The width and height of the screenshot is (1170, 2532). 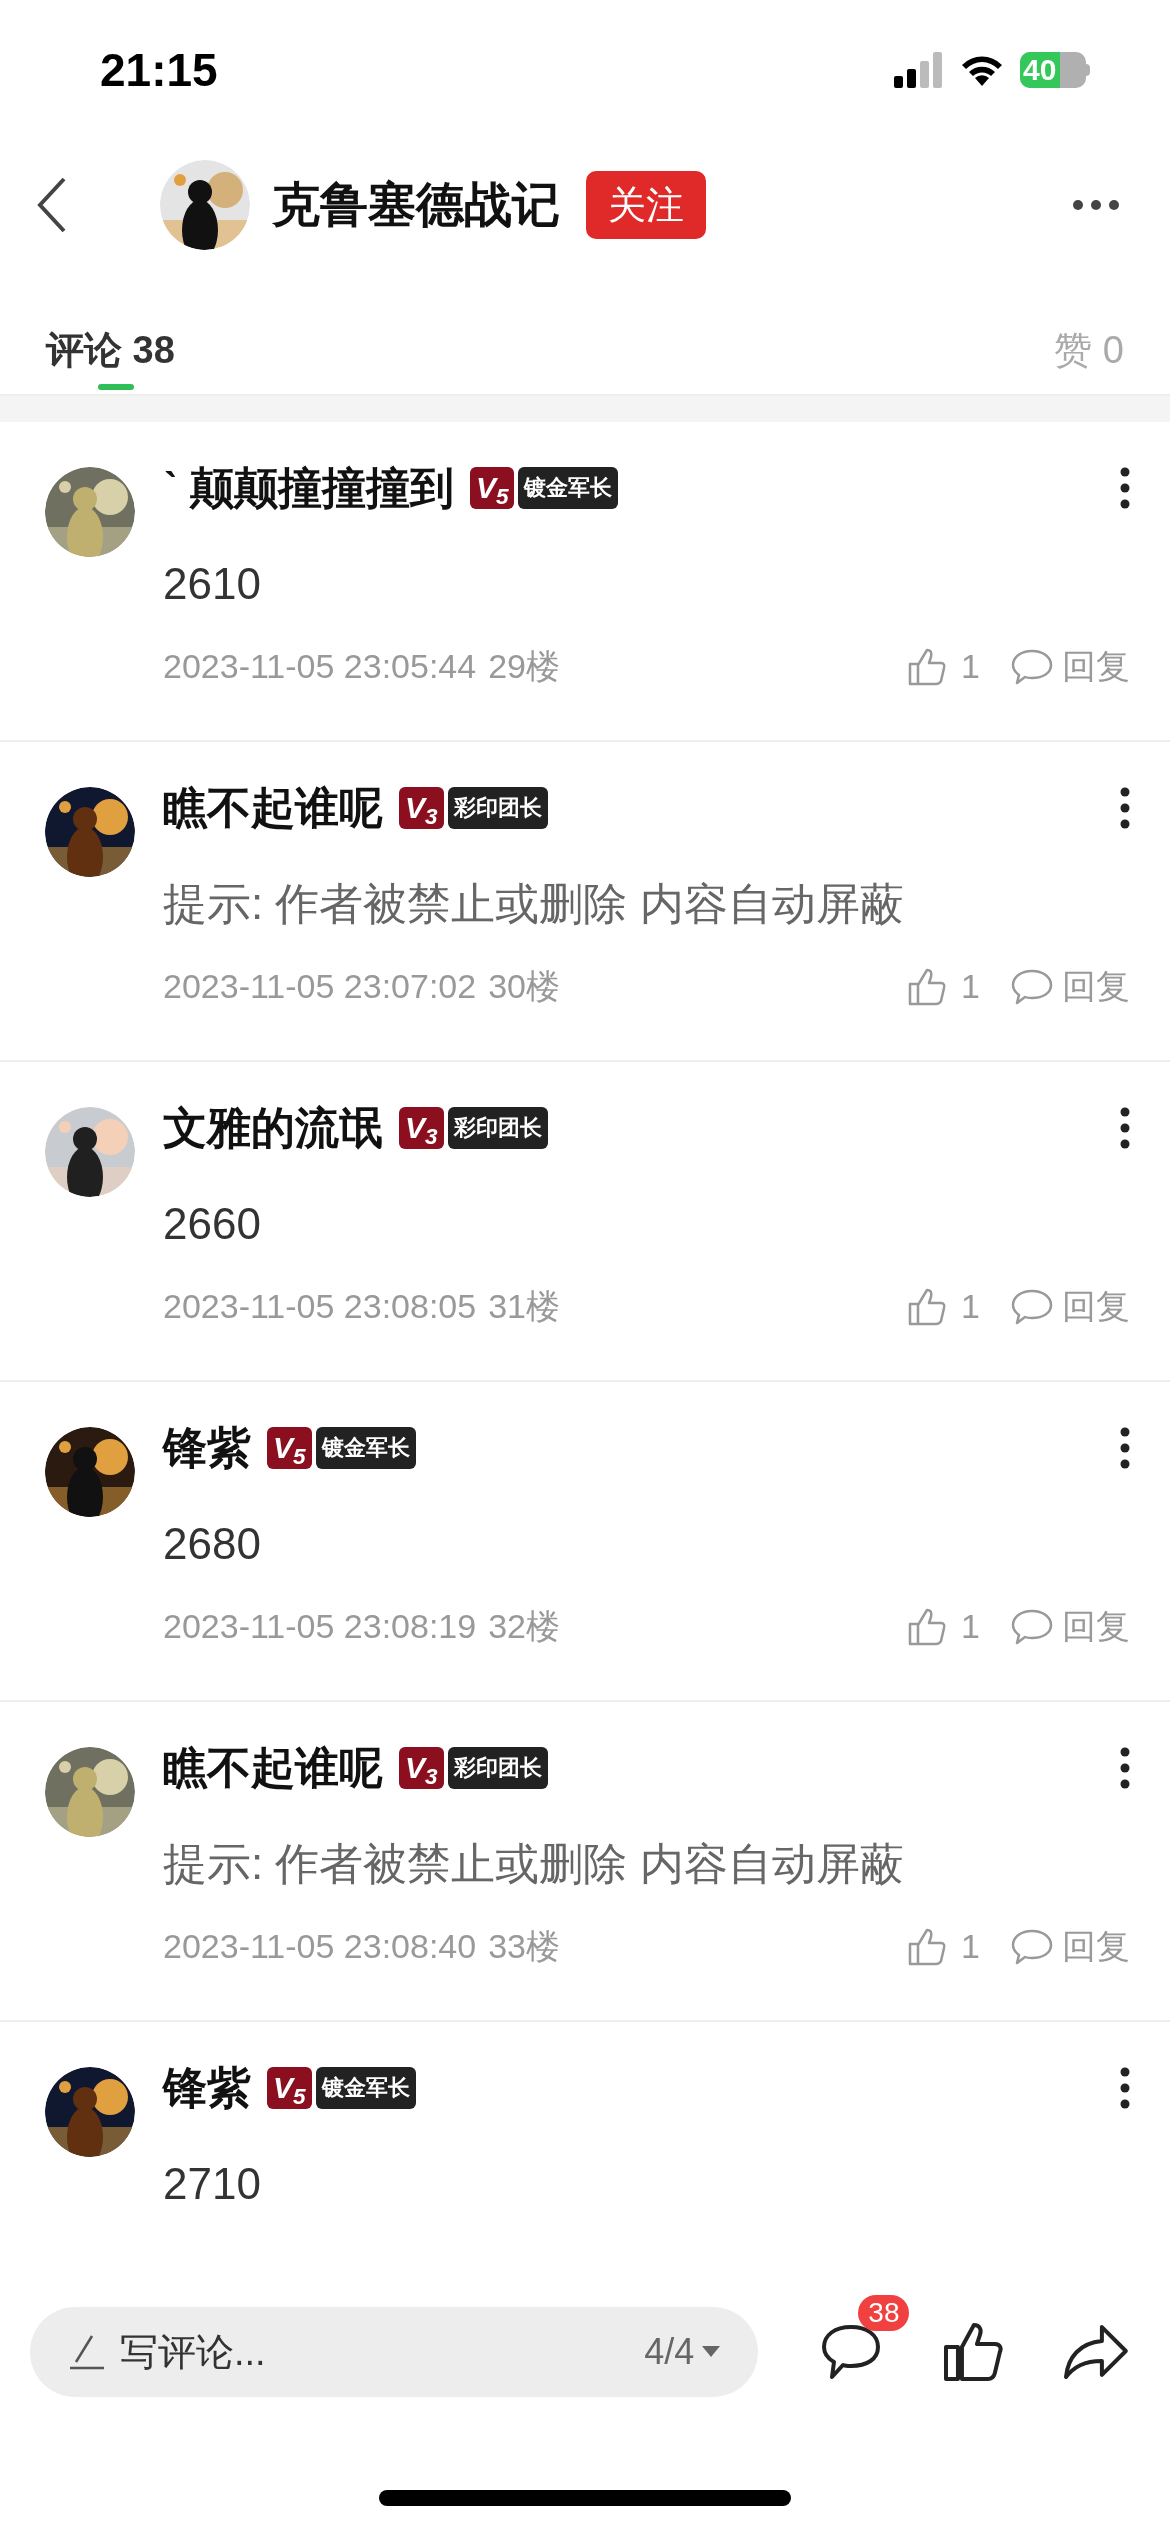 I want to click on comment-time: 2023-11-05 23:08:19, so click(x=320, y=1626).